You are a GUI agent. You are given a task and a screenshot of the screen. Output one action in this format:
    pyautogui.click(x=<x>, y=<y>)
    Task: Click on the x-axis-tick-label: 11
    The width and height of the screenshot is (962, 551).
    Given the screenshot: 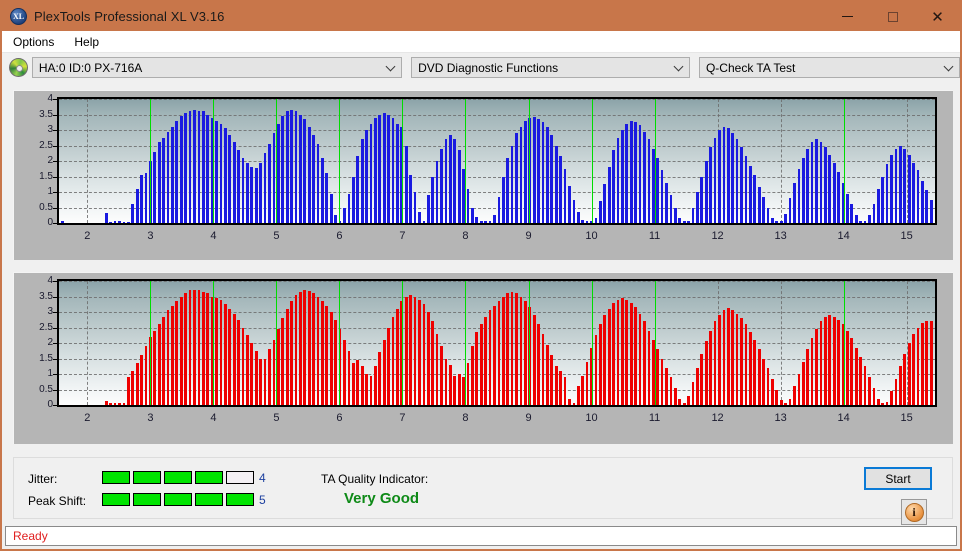 What is the action you would take?
    pyautogui.click(x=654, y=236)
    